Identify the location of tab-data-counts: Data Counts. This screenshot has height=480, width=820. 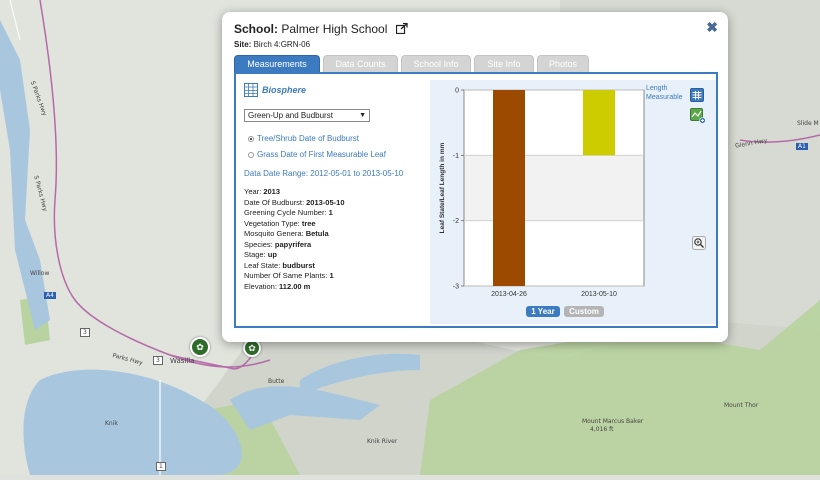
(360, 63).